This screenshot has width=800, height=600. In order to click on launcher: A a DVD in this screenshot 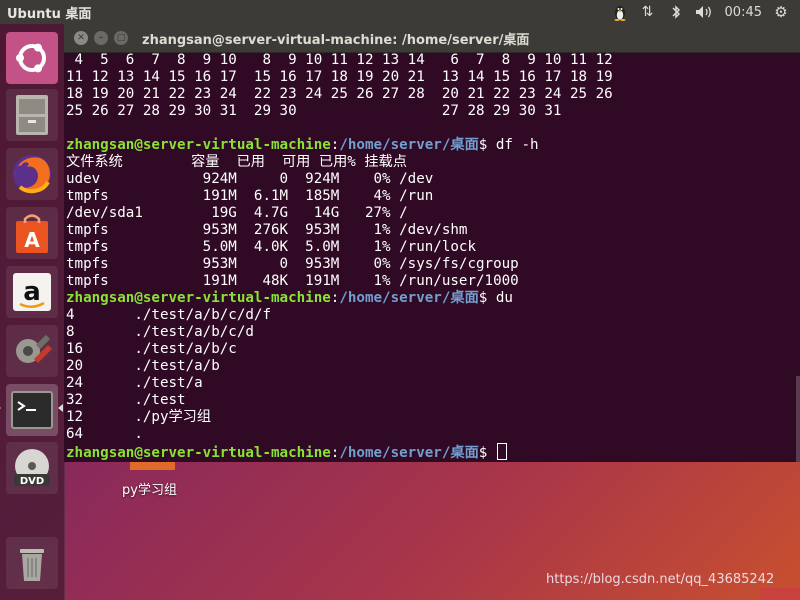, I will do `click(32, 312)`.